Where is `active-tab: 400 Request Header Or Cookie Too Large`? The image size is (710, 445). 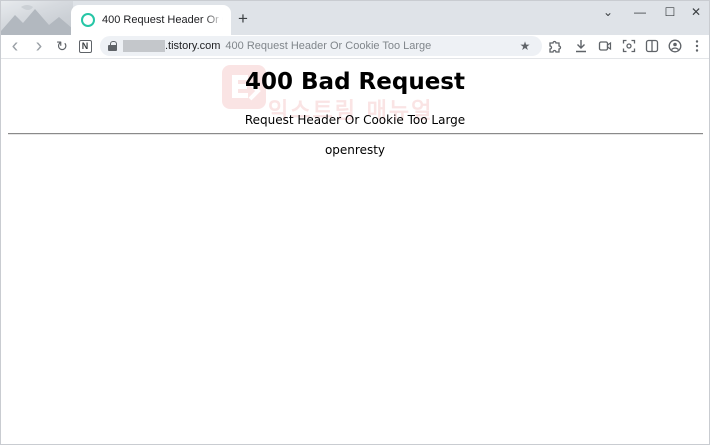 active-tab: 400 Request Header Or Cookie Too Large is located at coordinates (151, 20).